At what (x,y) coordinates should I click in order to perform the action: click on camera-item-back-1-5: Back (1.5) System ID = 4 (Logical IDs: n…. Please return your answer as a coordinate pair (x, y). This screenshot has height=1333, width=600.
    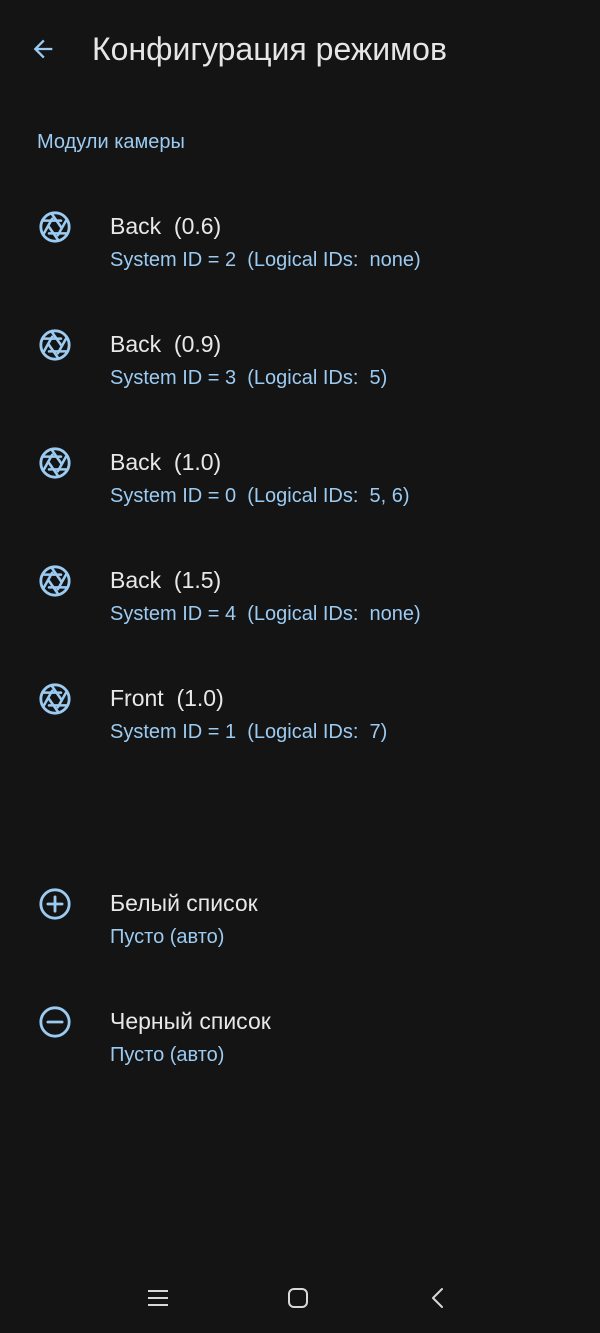
    Looking at the image, I should click on (300, 614).